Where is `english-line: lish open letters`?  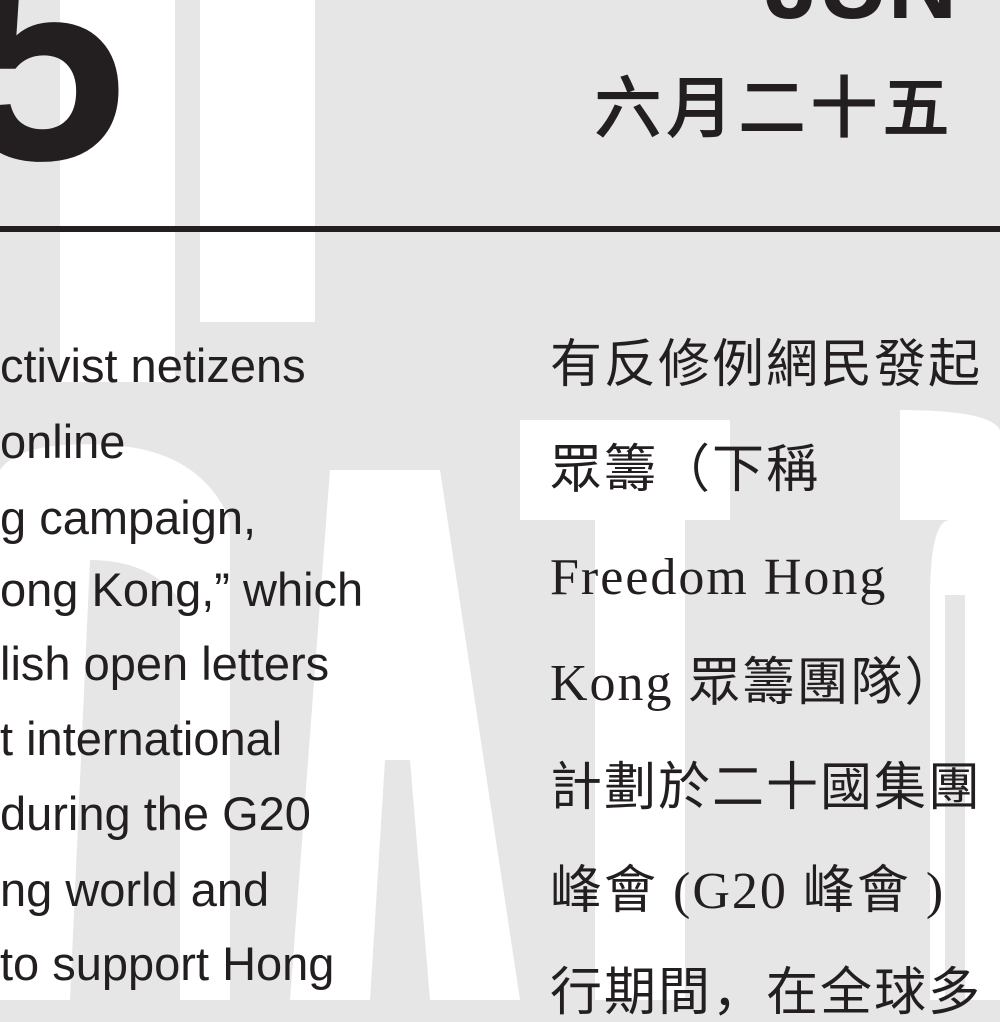
english-line: lish open letters is located at coordinates (165, 663).